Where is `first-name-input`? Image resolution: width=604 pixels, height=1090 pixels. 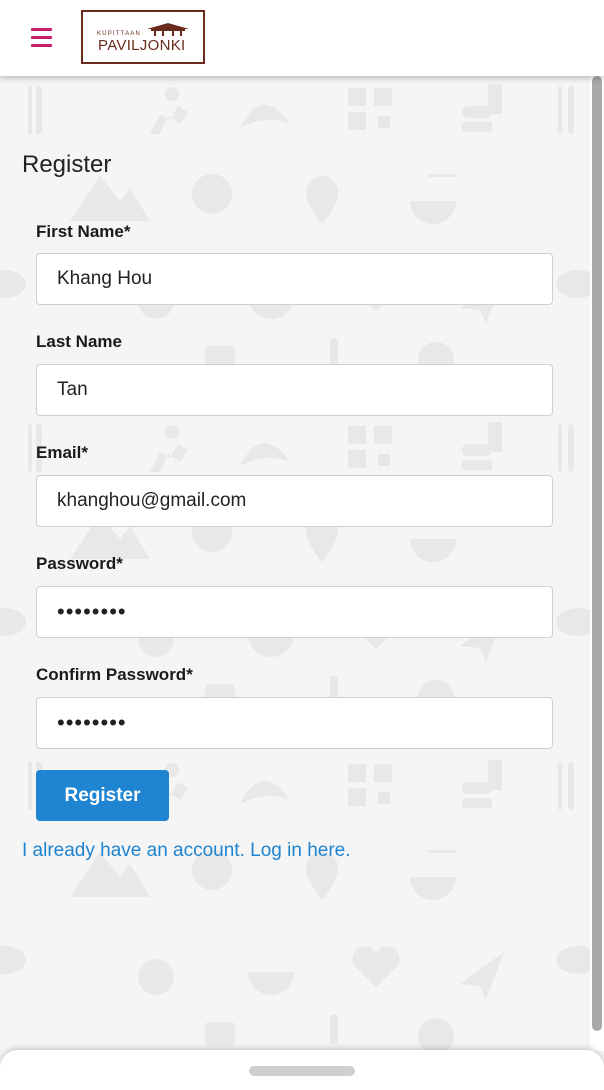 first-name-input is located at coordinates (294, 279).